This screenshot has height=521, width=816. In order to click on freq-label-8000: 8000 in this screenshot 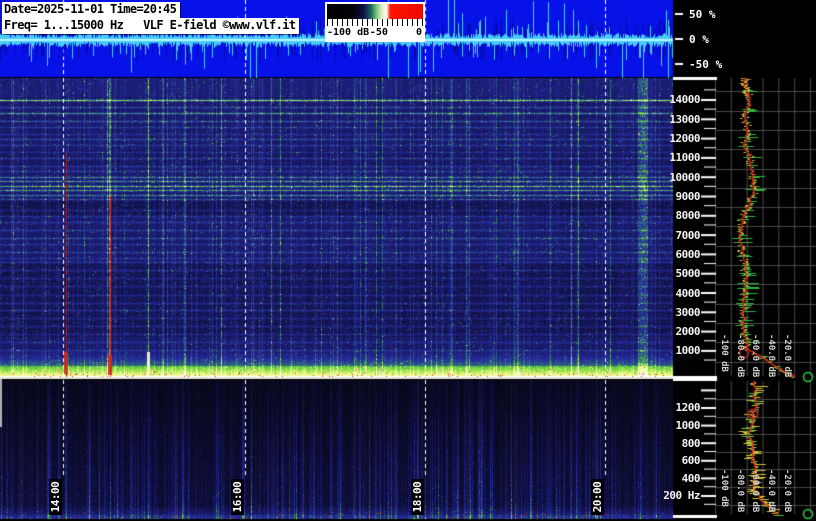, I will do `click(688, 215)`.